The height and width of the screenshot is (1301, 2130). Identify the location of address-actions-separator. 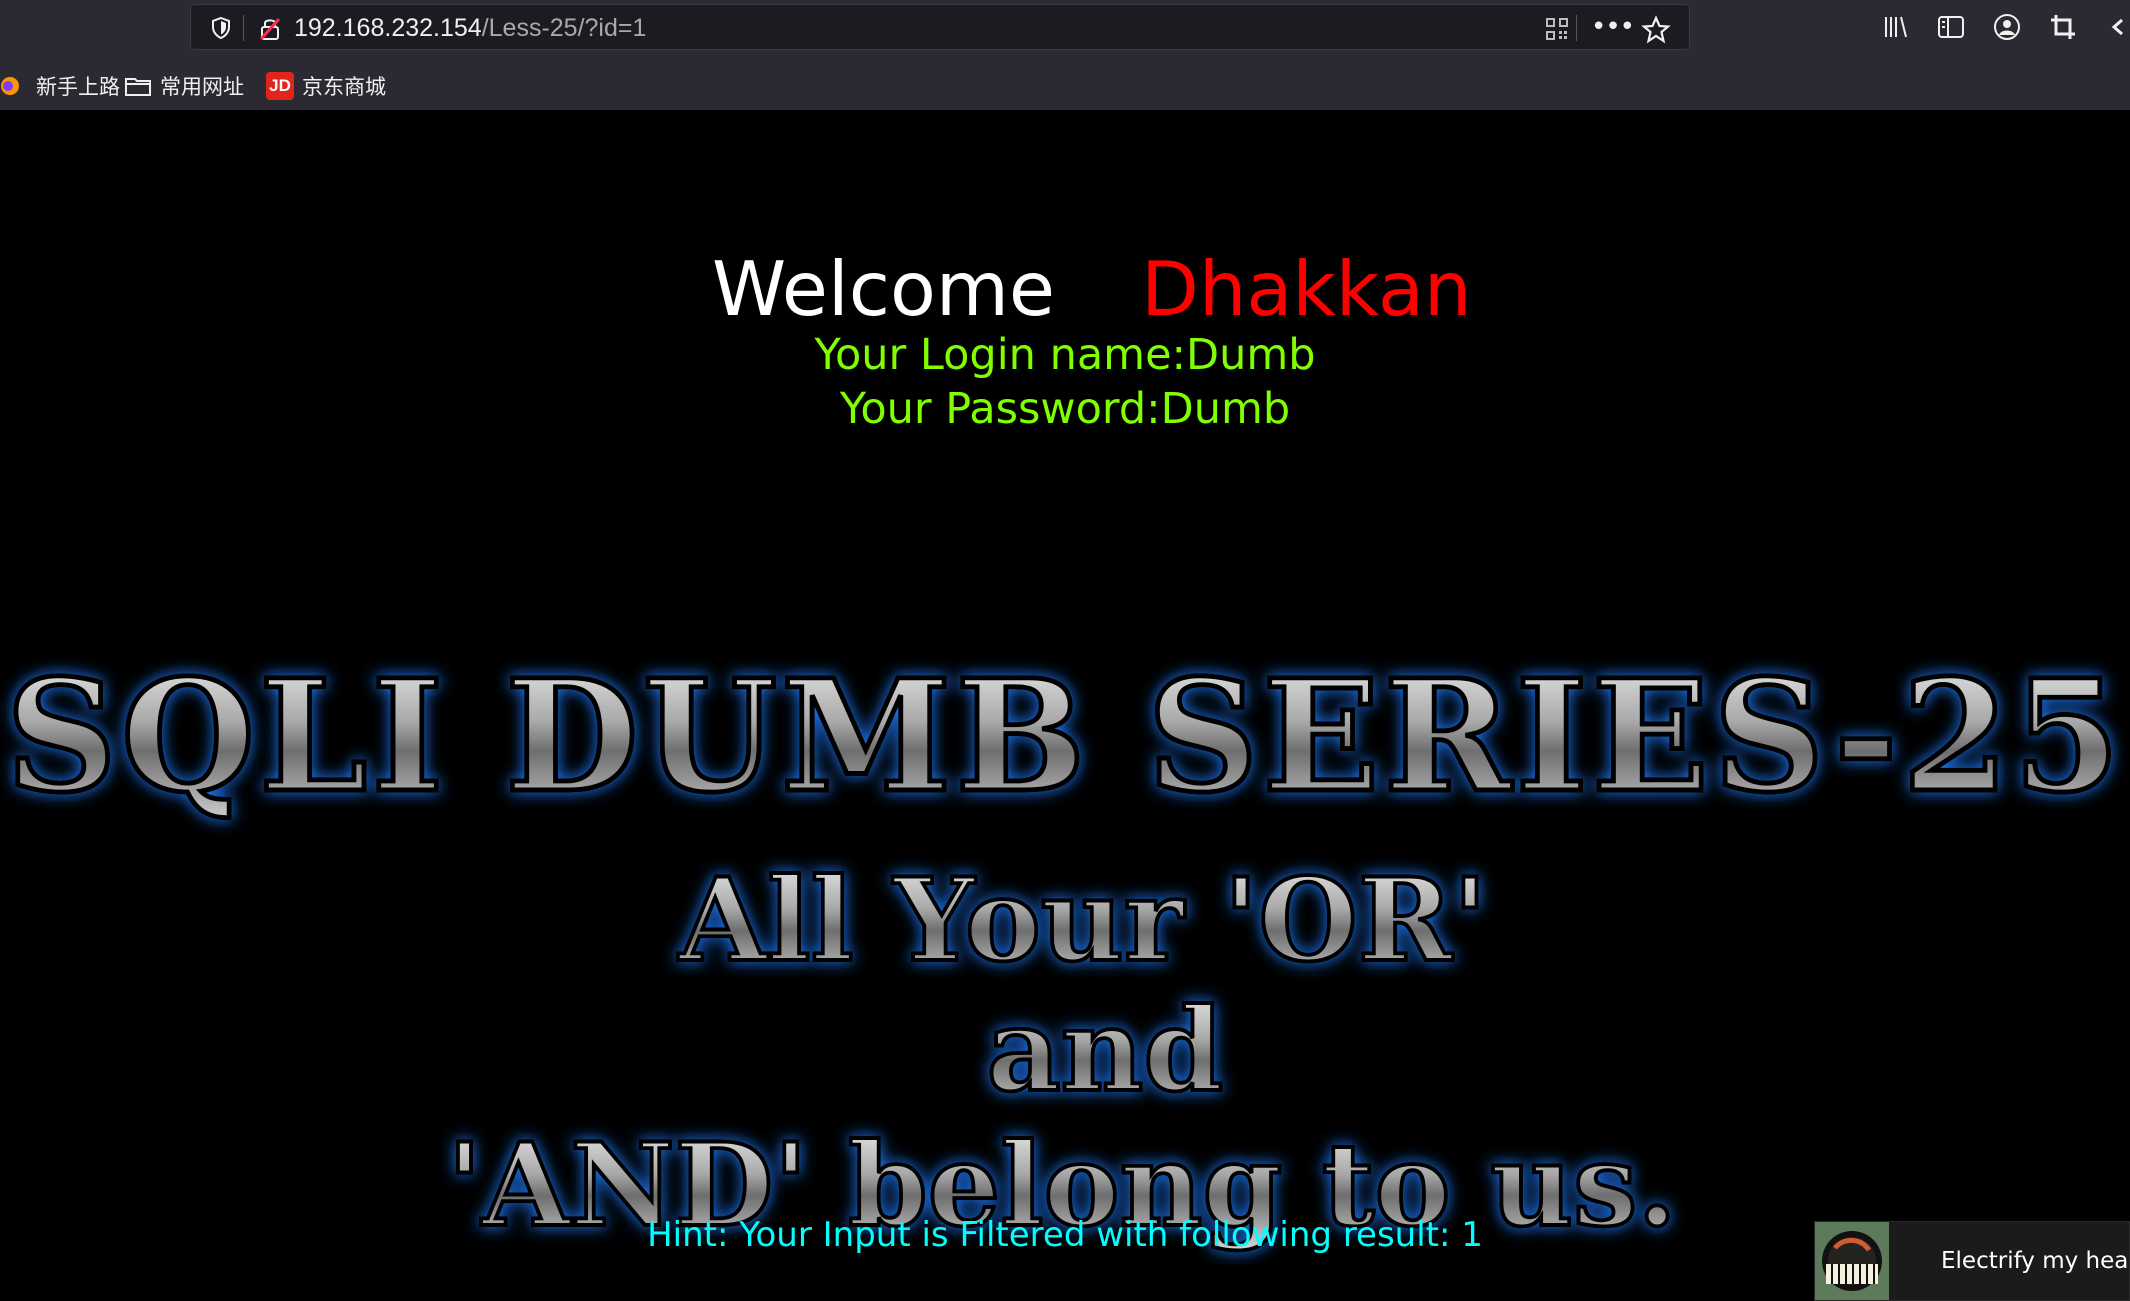
(1576, 28).